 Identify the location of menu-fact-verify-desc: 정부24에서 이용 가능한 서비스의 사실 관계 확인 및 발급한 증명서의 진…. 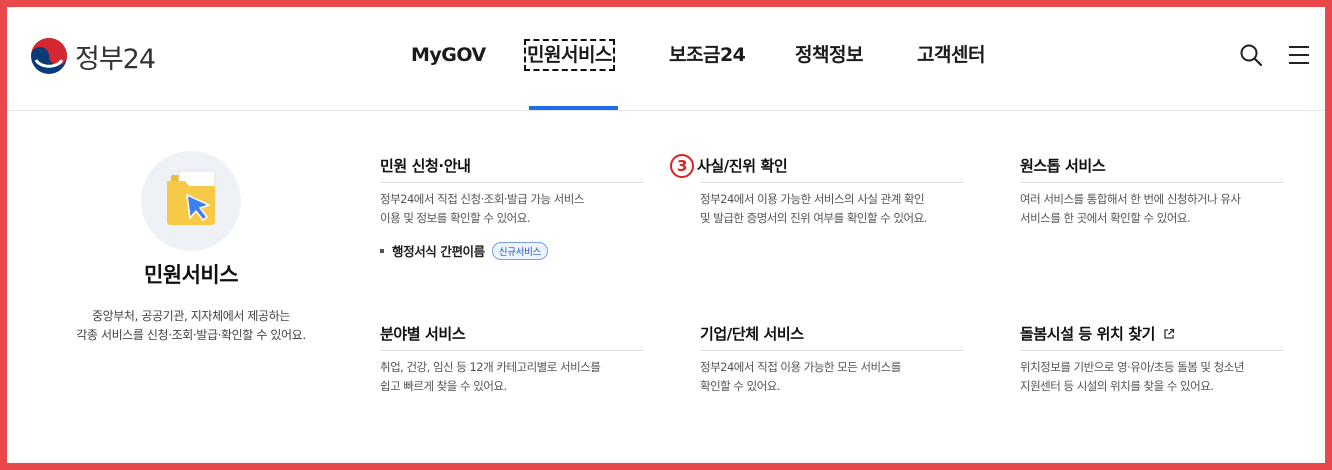
(813, 208).